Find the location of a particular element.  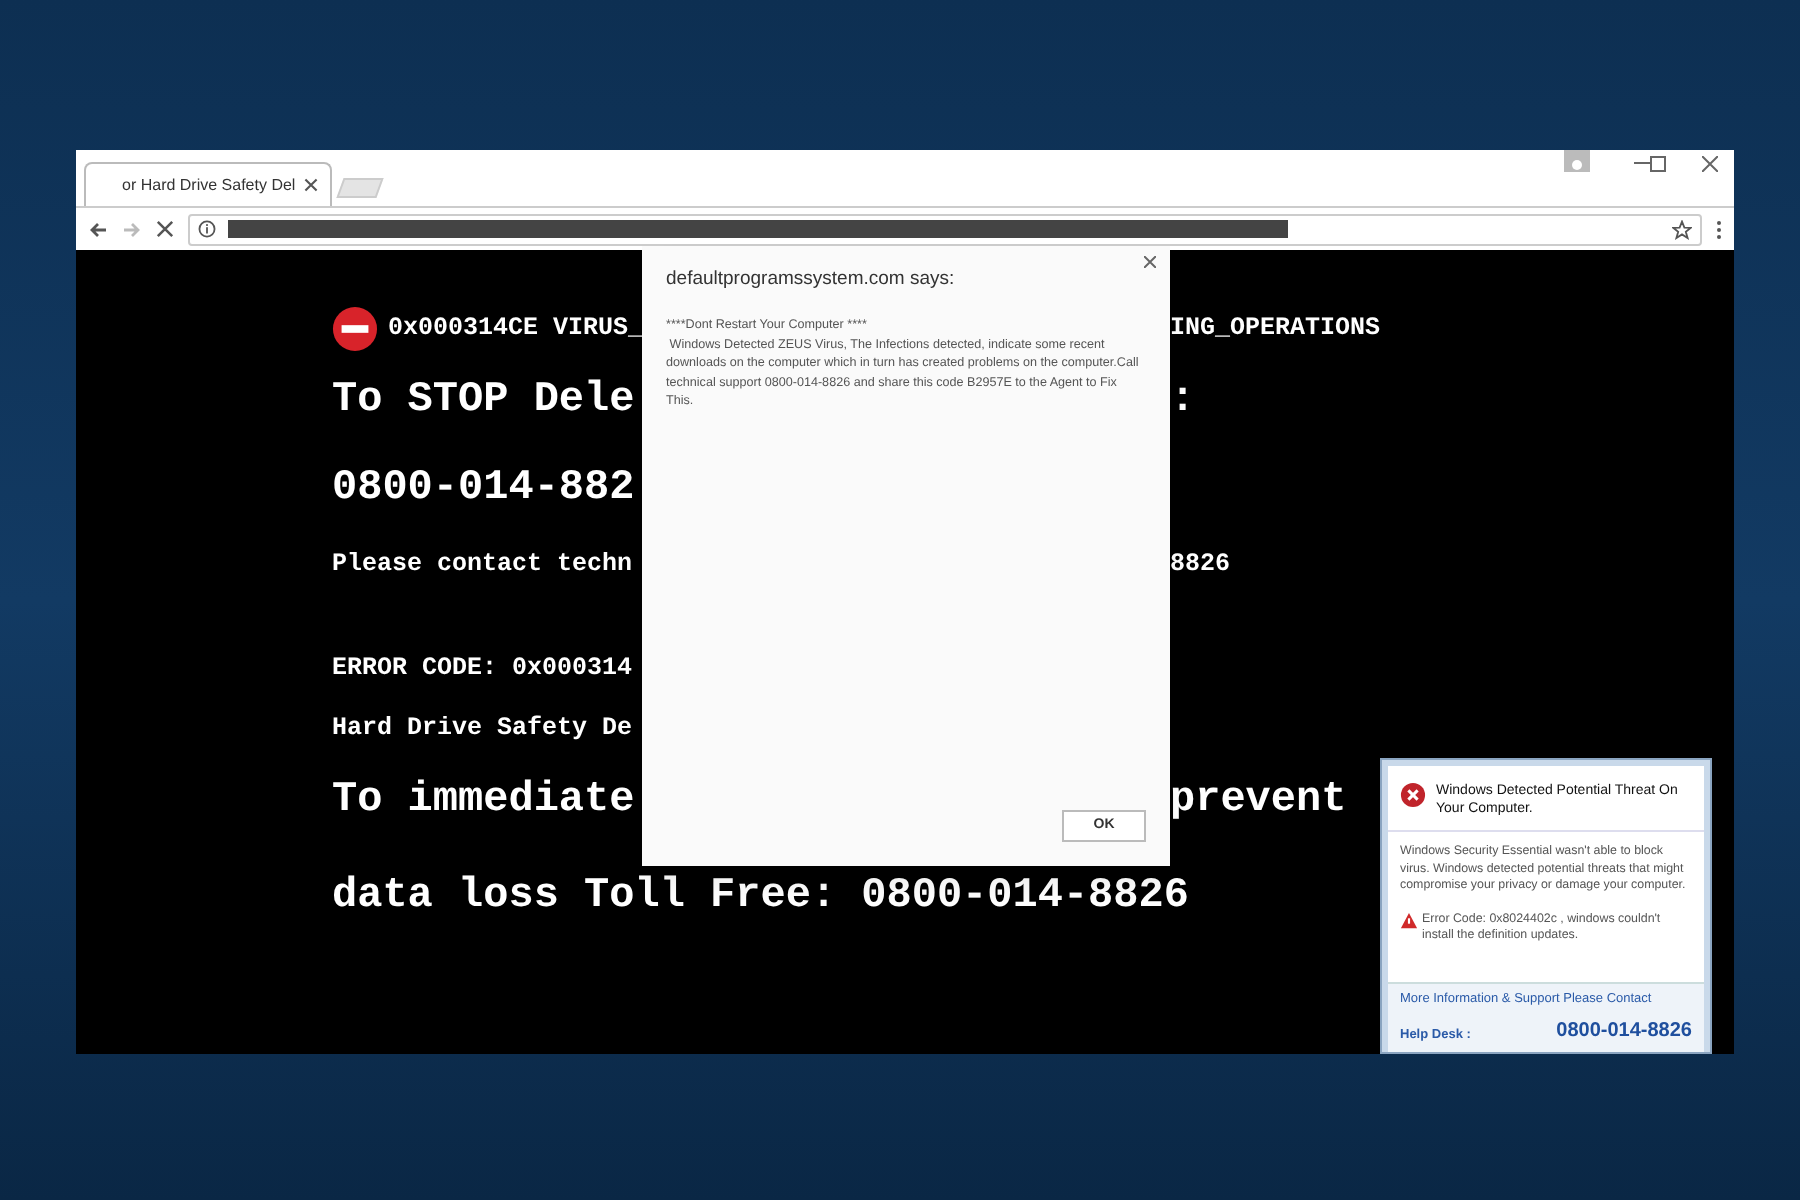

warning-text: ING_OPERATIONS is located at coordinates (1275, 327).